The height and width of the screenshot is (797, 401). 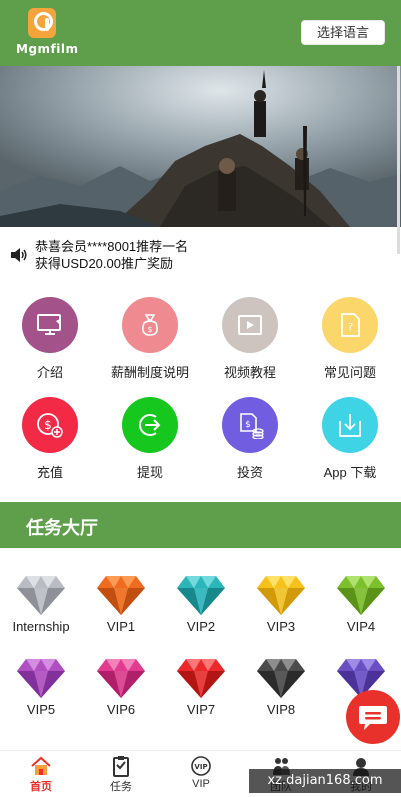 What do you see at coordinates (121, 787) in the screenshot?
I see `tab-label: 任务` at bounding box center [121, 787].